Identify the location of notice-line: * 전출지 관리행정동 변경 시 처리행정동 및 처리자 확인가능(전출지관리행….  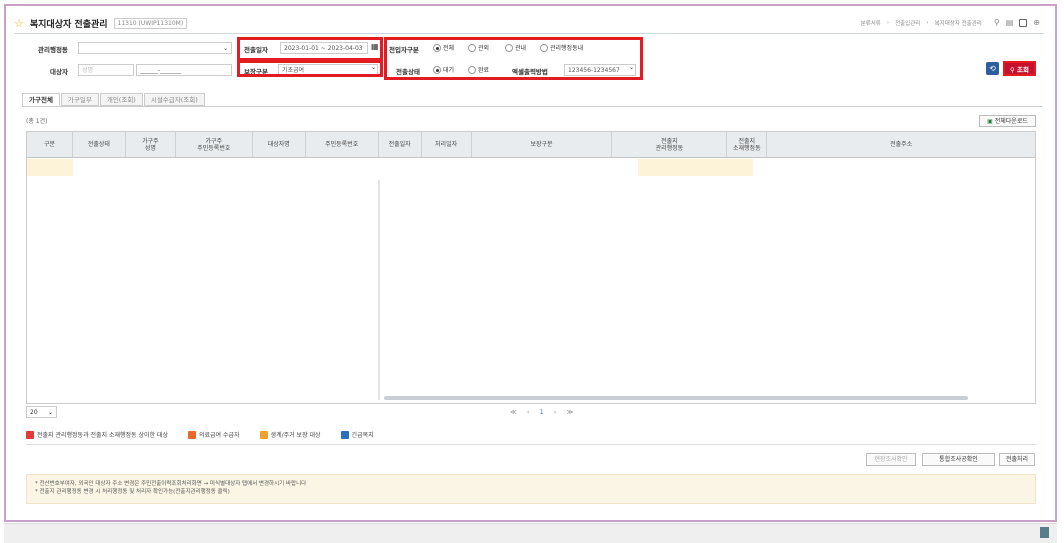
(132, 492).